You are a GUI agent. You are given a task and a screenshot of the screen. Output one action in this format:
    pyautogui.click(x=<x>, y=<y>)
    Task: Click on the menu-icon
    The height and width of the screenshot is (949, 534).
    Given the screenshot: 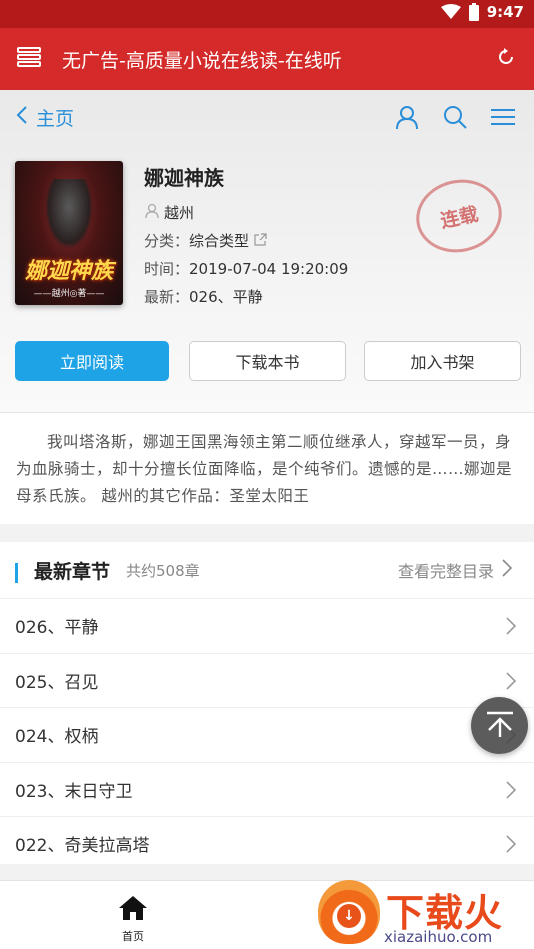 What is the action you would take?
    pyautogui.click(x=29, y=59)
    